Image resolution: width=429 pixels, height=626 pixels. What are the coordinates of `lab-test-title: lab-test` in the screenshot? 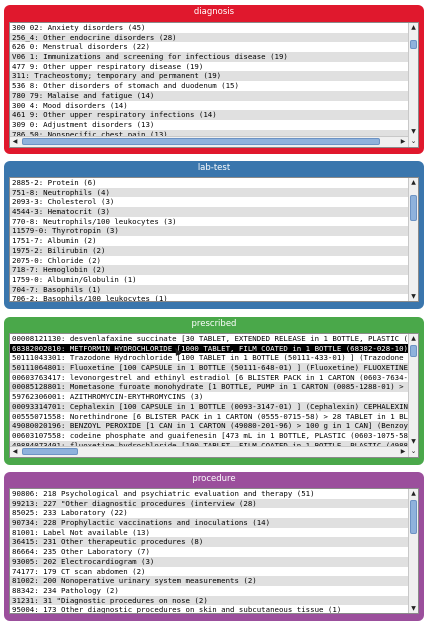 It's located at (214, 168).